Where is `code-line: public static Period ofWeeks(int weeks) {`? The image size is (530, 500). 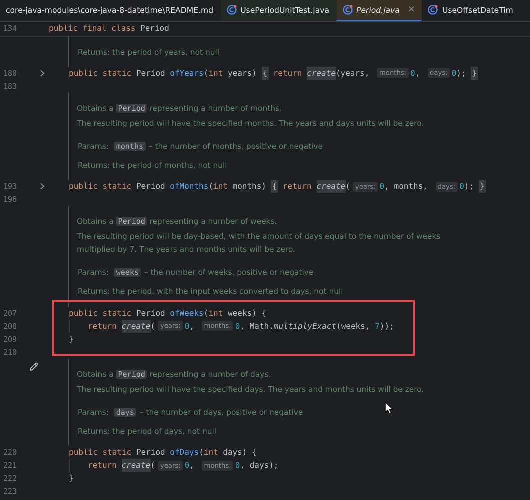 code-line: public static Period ofWeeks(int weeks) { is located at coordinates (167, 314).